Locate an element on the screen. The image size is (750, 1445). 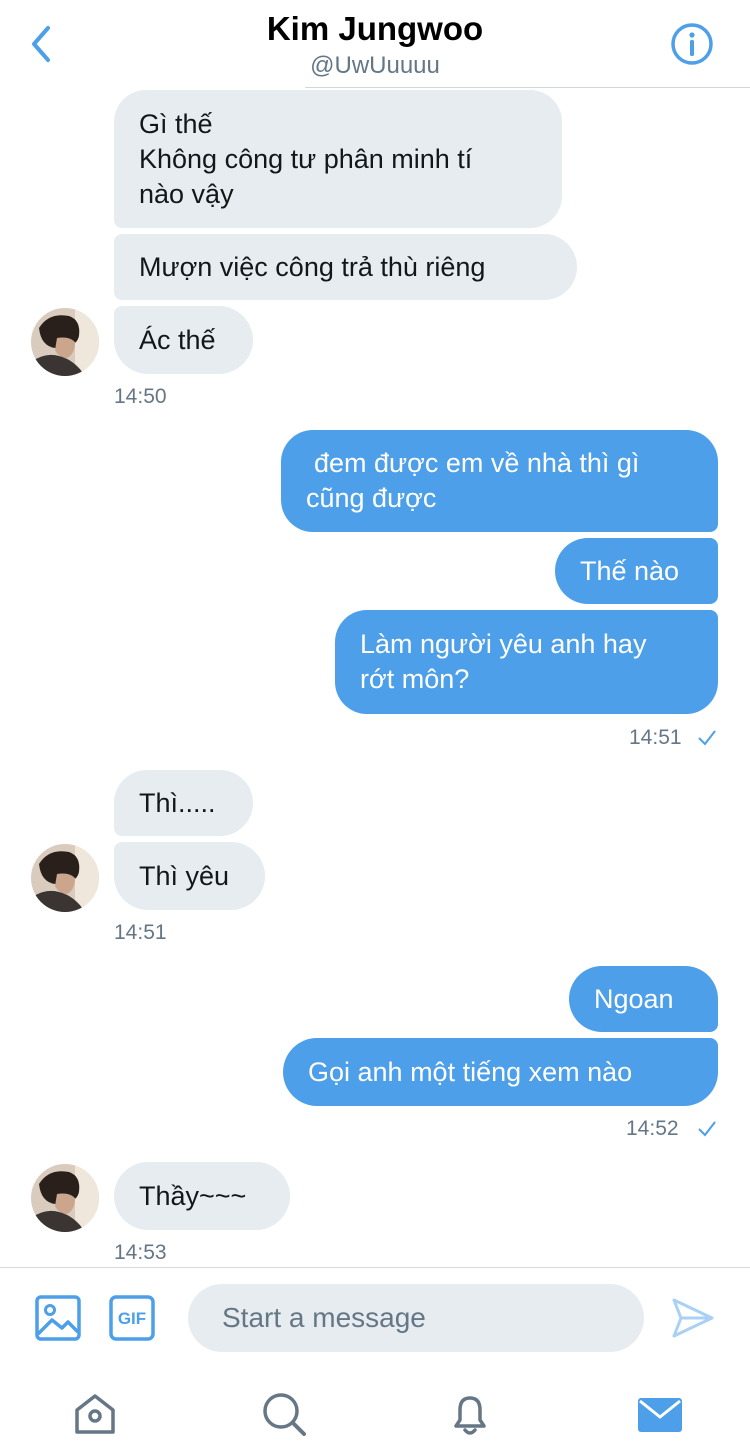
search-icon is located at coordinates (284, 1414).